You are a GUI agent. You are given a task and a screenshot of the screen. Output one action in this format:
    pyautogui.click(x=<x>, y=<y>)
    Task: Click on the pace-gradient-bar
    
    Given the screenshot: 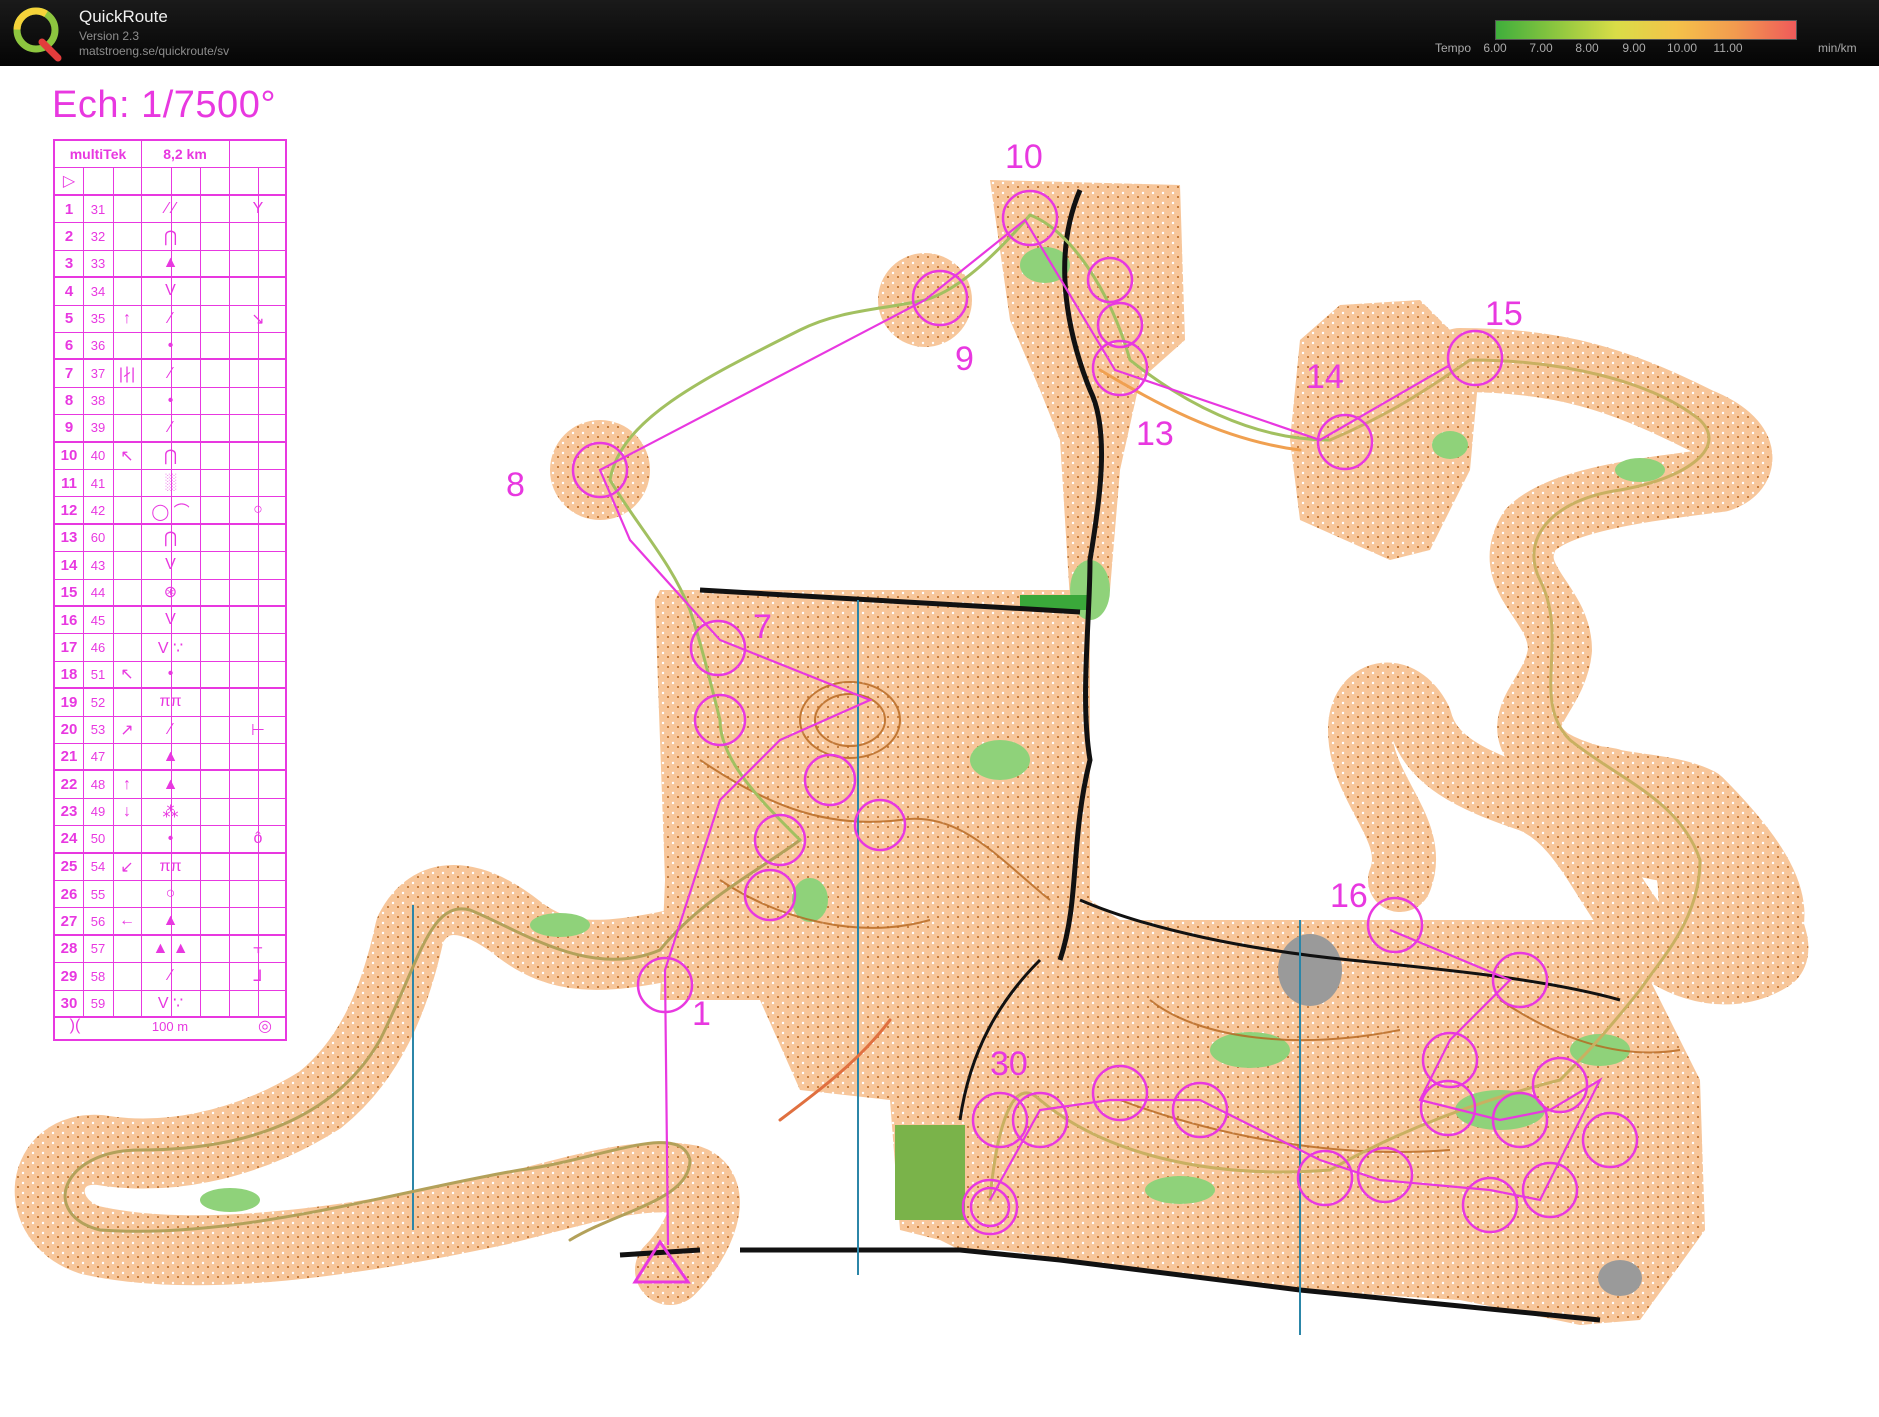 What is the action you would take?
    pyautogui.click(x=1646, y=30)
    